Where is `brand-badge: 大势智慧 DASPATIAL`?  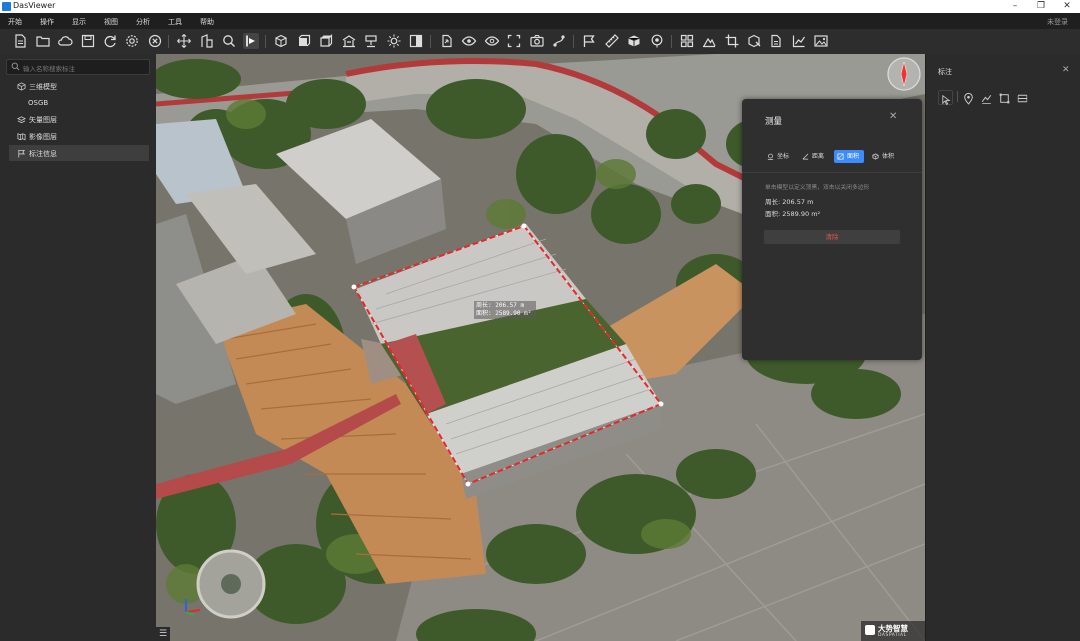
brand-badge: 大势智慧 DASPATIAL is located at coordinates (893, 631).